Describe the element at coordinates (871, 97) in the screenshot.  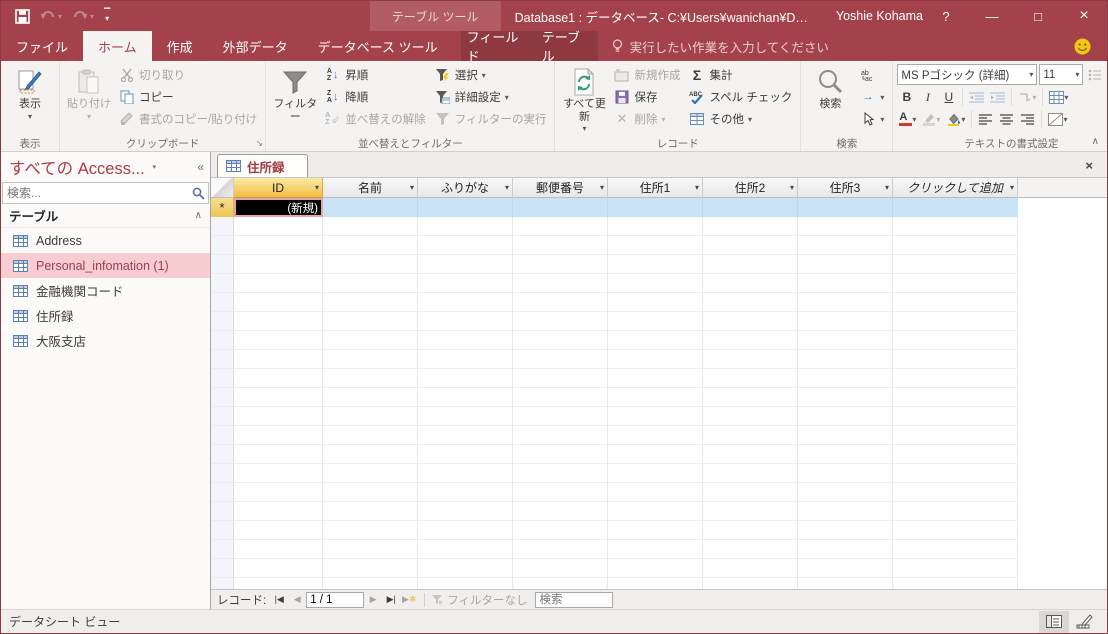
I see `goto-button: → ▾` at that location.